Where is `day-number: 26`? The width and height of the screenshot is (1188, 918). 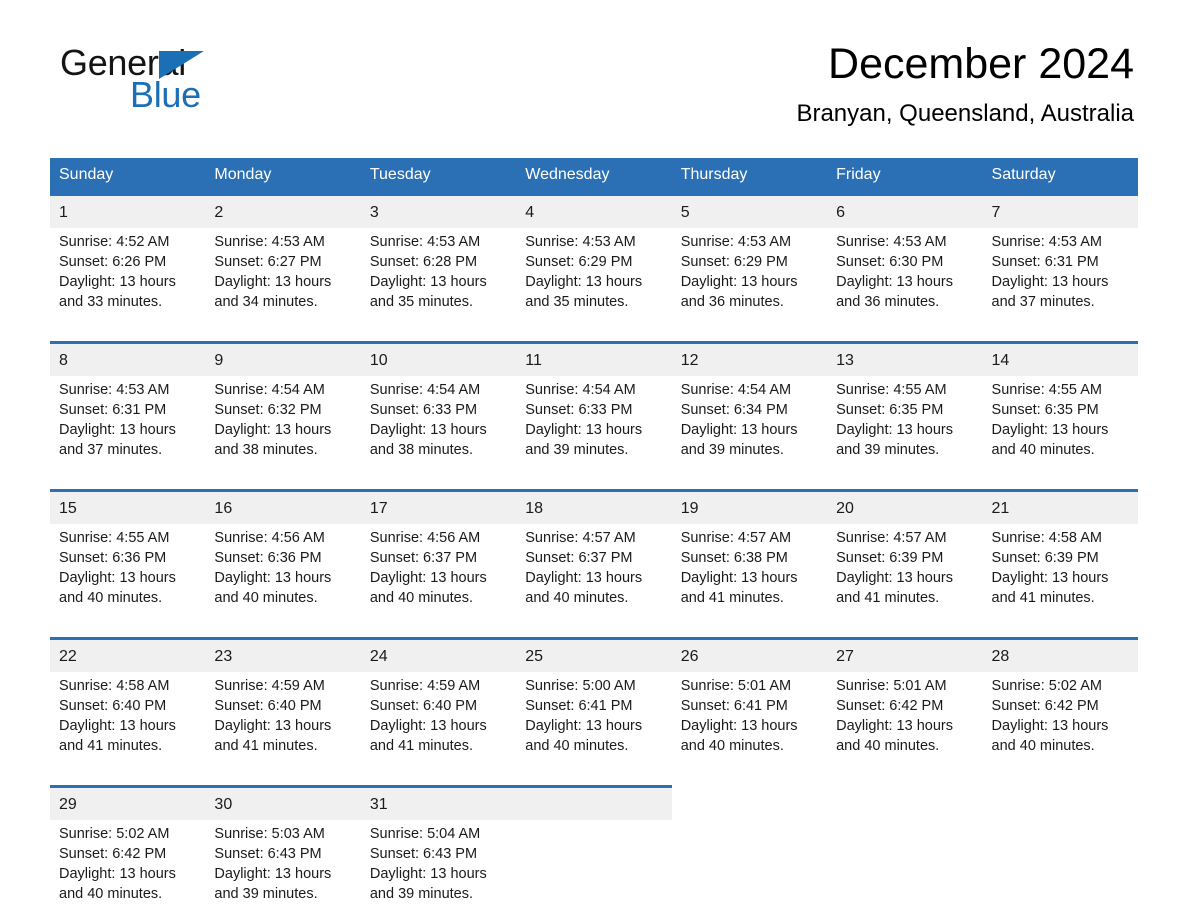 day-number: 26 is located at coordinates (749, 654).